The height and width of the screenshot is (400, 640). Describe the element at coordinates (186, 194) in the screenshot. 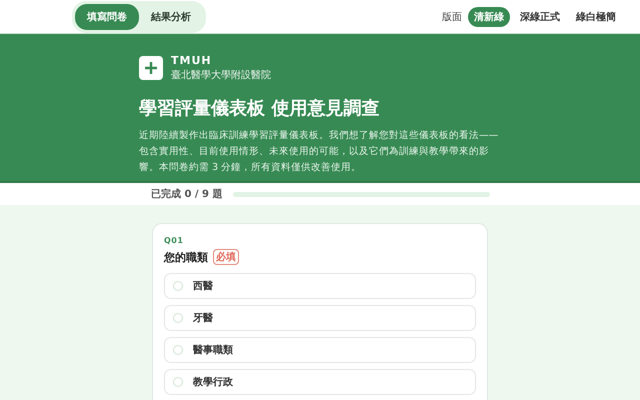

I see `progress-label: 已完成 0 / 9 題` at that location.